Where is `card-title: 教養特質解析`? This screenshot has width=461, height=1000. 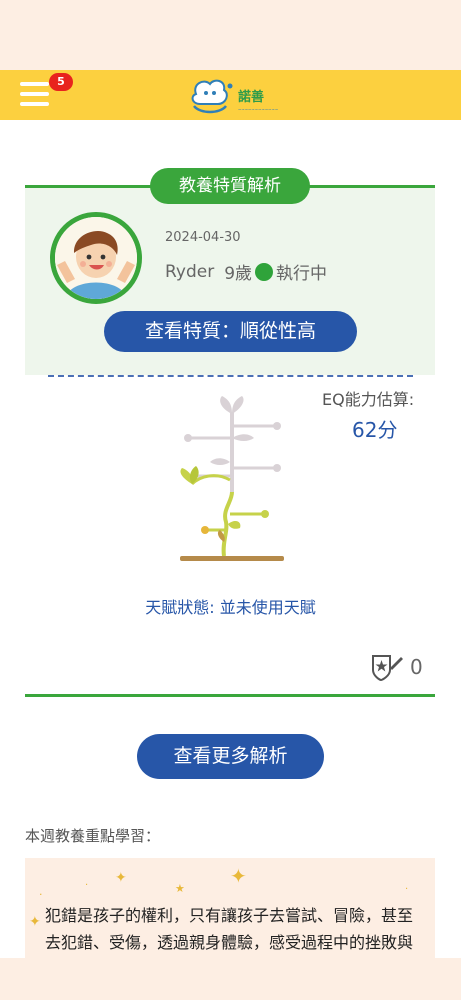 card-title: 教養特質解析 is located at coordinates (230, 186).